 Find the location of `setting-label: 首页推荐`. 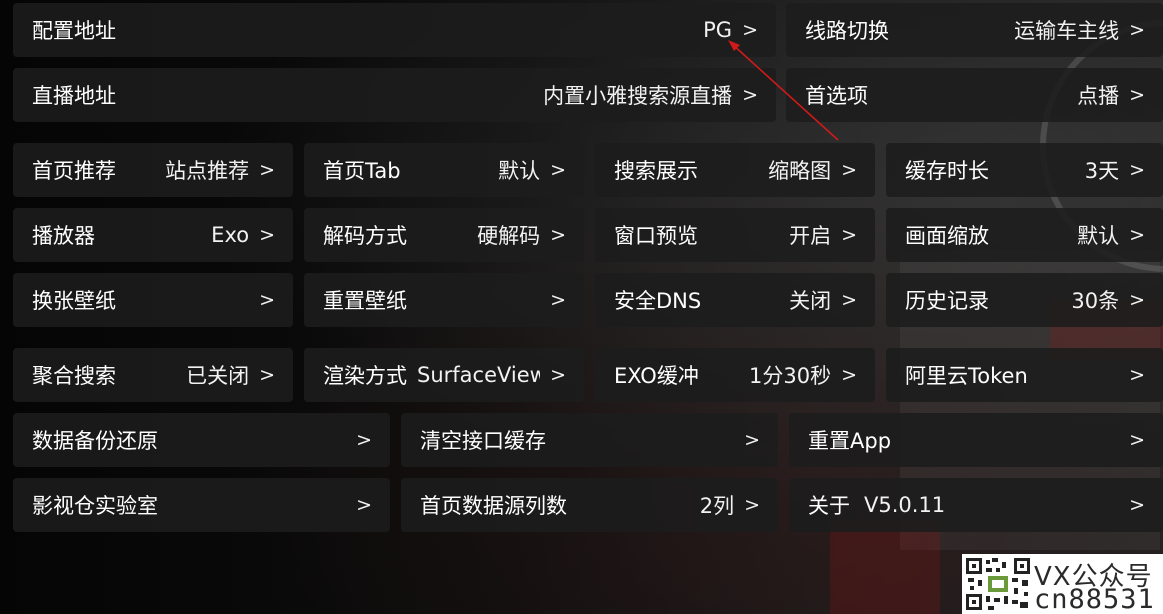

setting-label: 首页推荐 is located at coordinates (74, 171).